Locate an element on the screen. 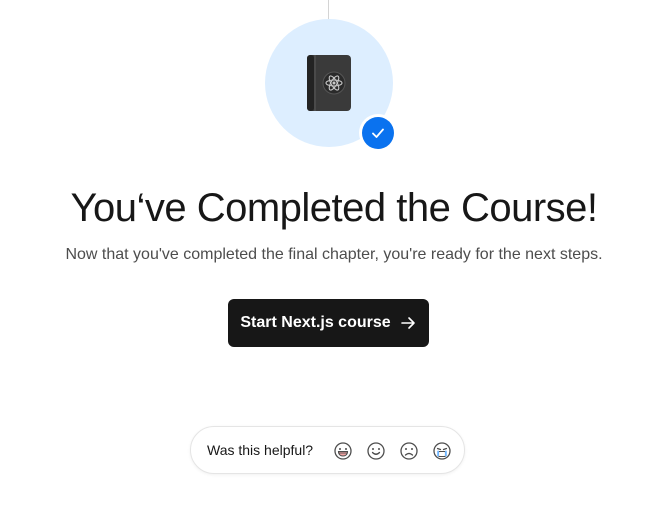 The width and height of the screenshot is (668, 516). grinning-face-icon is located at coordinates (343, 451).